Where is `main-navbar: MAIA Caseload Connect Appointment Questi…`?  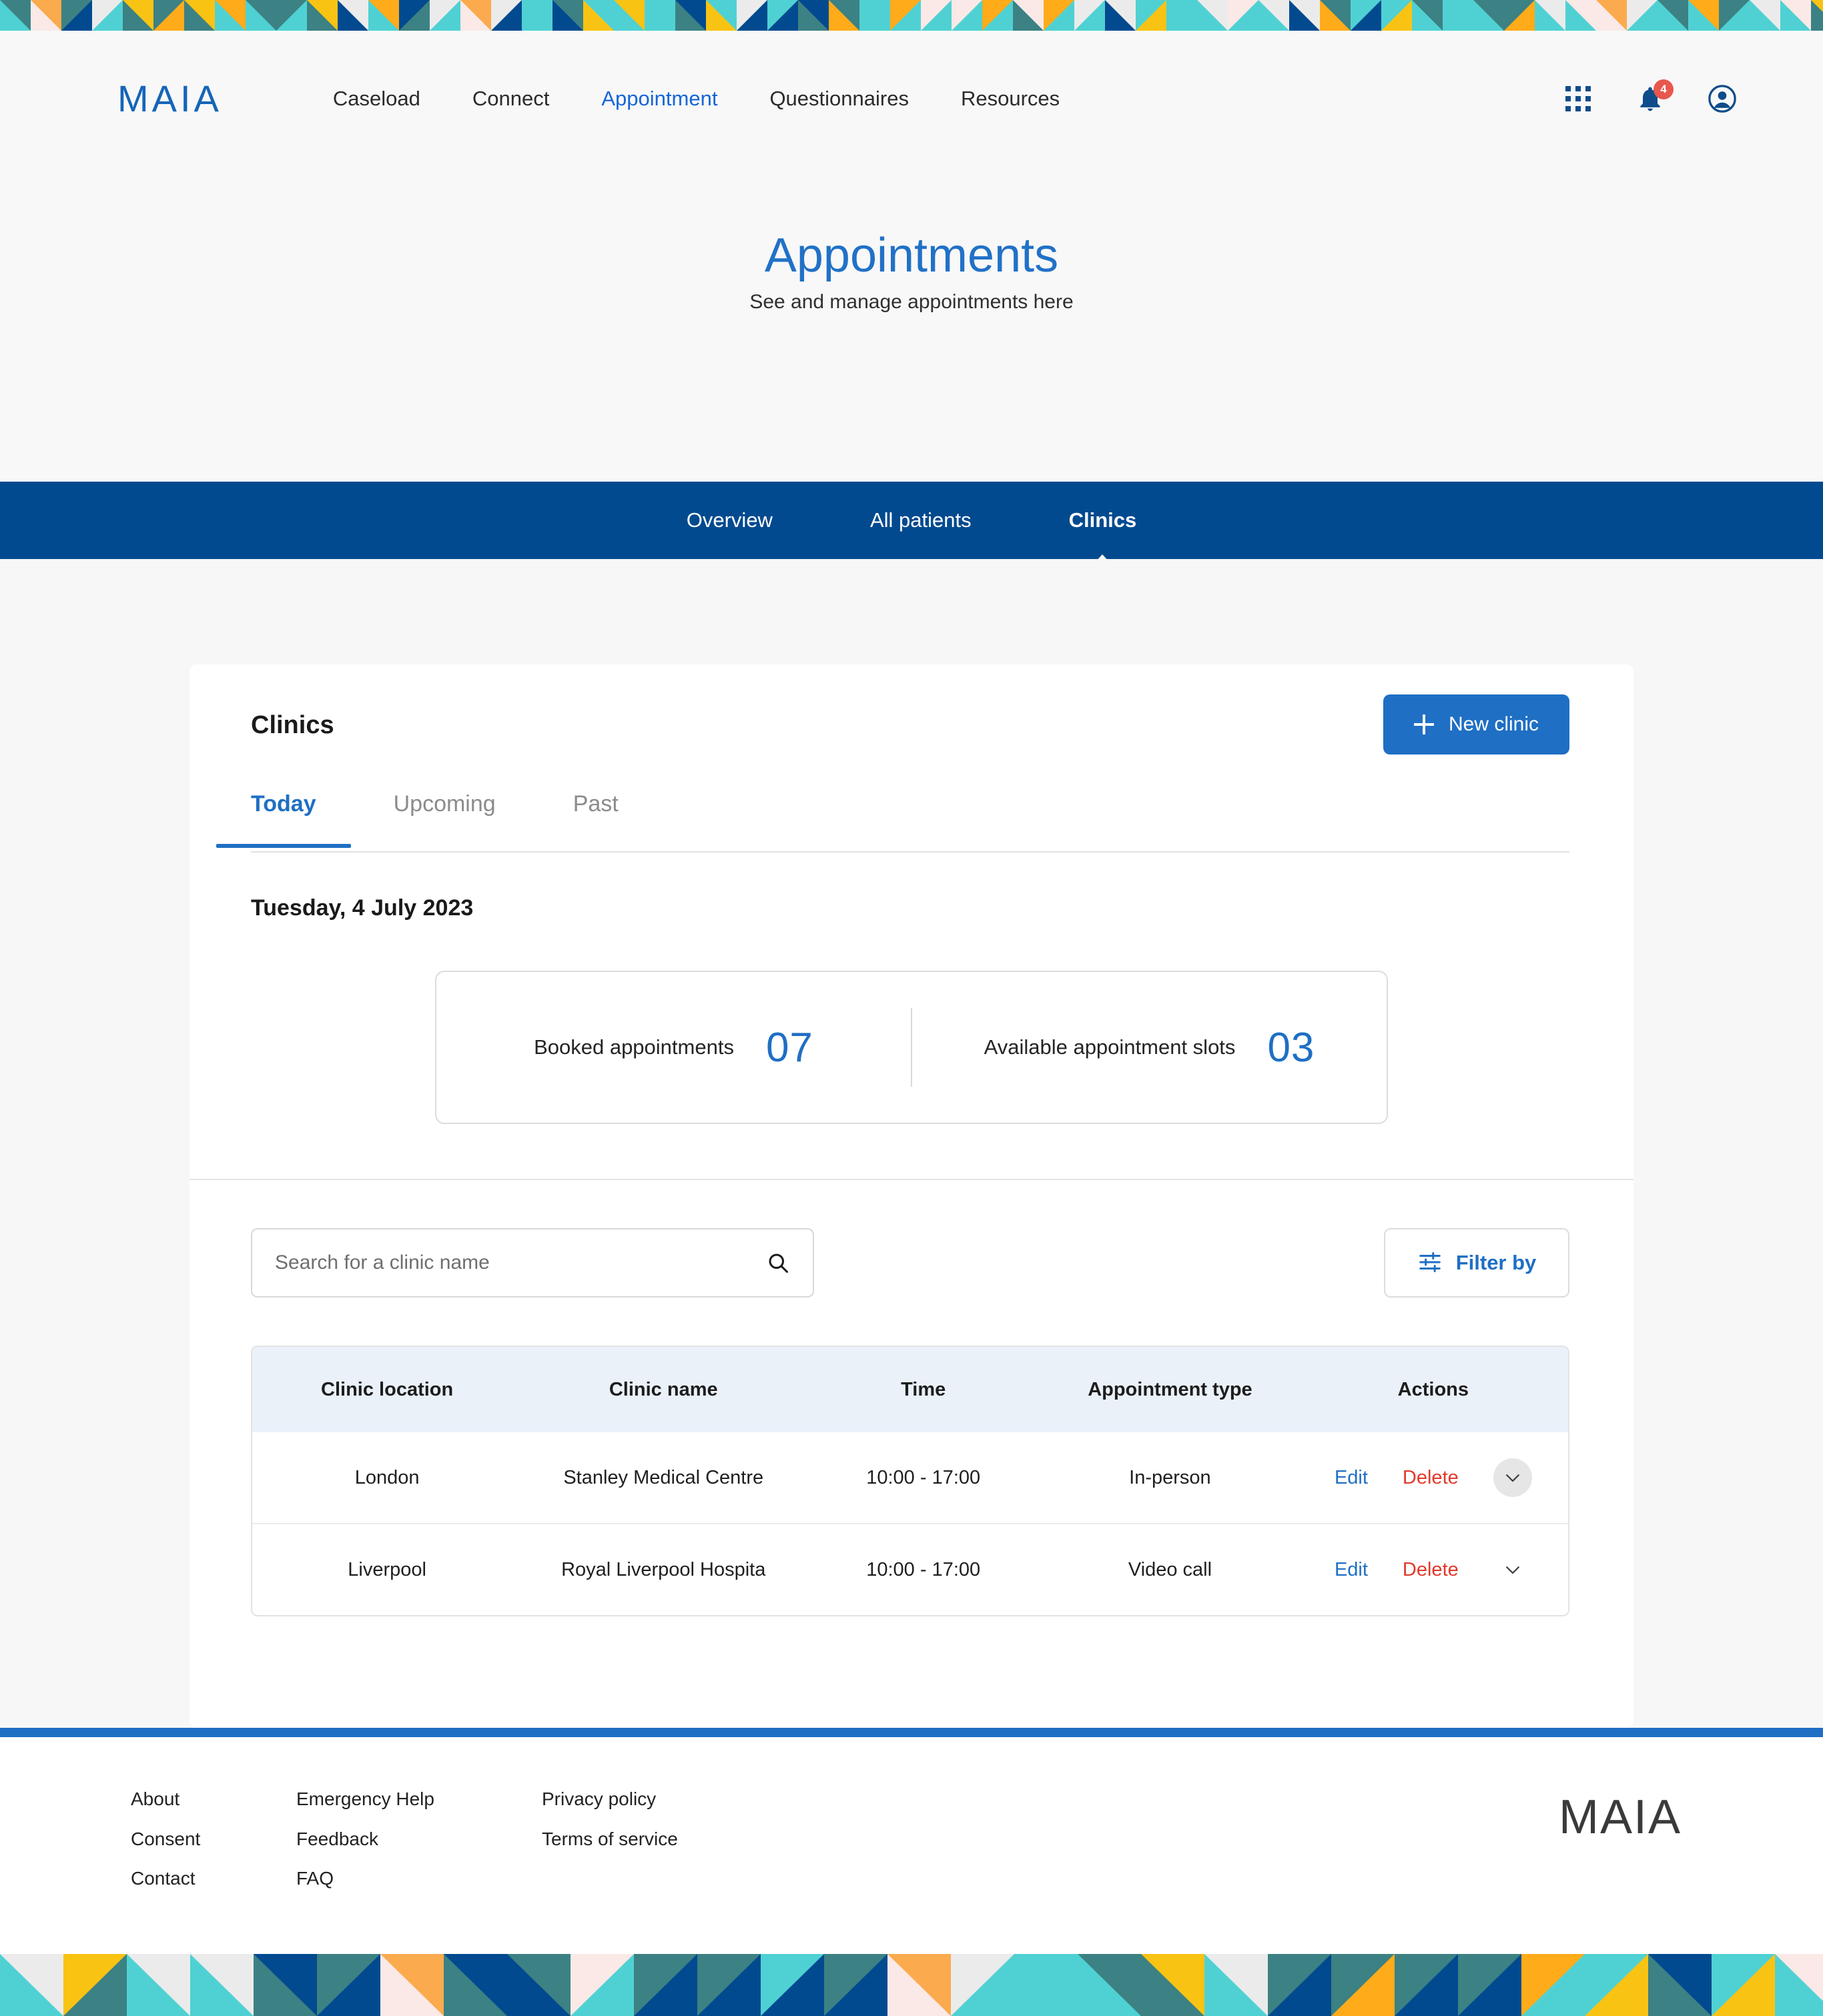
main-navbar: MAIA Caseload Connect Appointment Questi… is located at coordinates (911, 98).